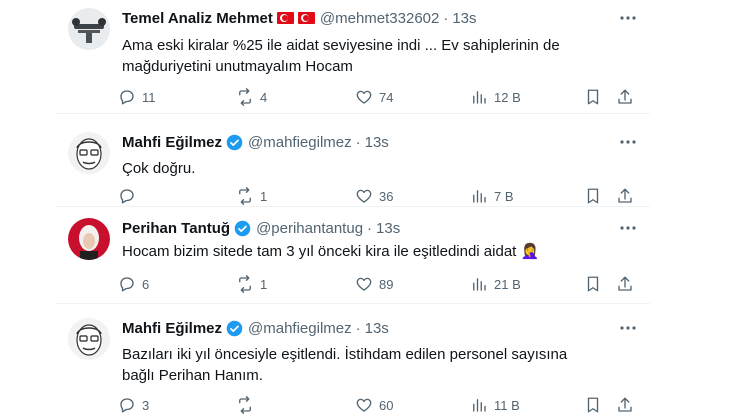 The width and height of the screenshot is (730, 420). I want to click on tweet-actions: 1 36 7 B, so click(378, 196).